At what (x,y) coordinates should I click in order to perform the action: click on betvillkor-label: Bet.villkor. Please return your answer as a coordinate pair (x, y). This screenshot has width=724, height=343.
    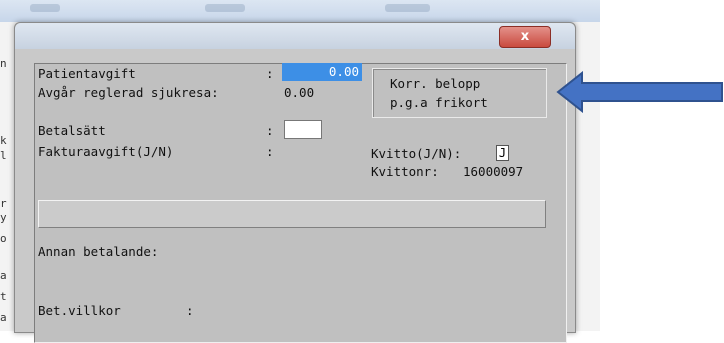
    Looking at the image, I should click on (79, 310).